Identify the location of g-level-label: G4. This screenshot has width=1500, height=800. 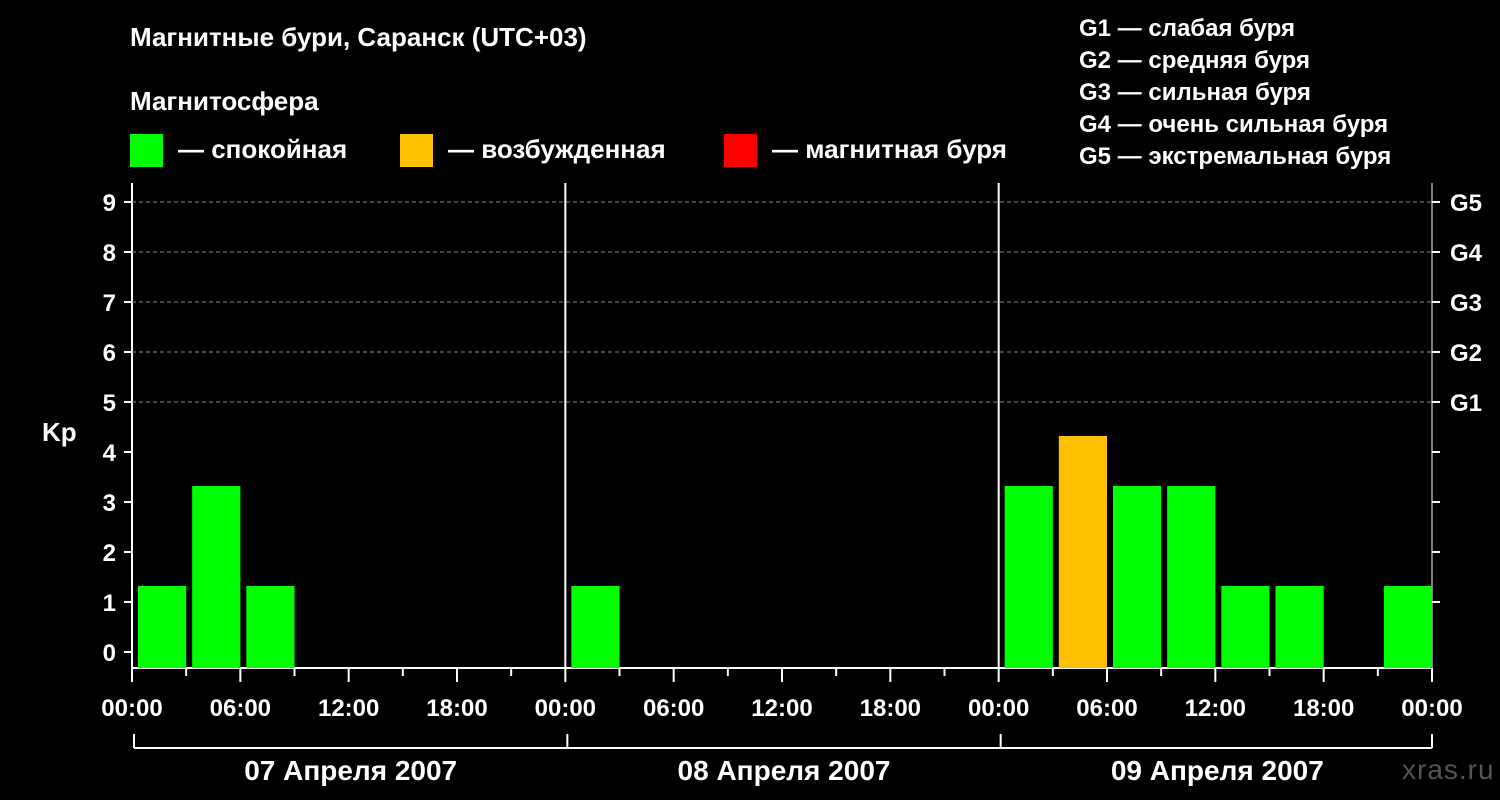
(1466, 253).